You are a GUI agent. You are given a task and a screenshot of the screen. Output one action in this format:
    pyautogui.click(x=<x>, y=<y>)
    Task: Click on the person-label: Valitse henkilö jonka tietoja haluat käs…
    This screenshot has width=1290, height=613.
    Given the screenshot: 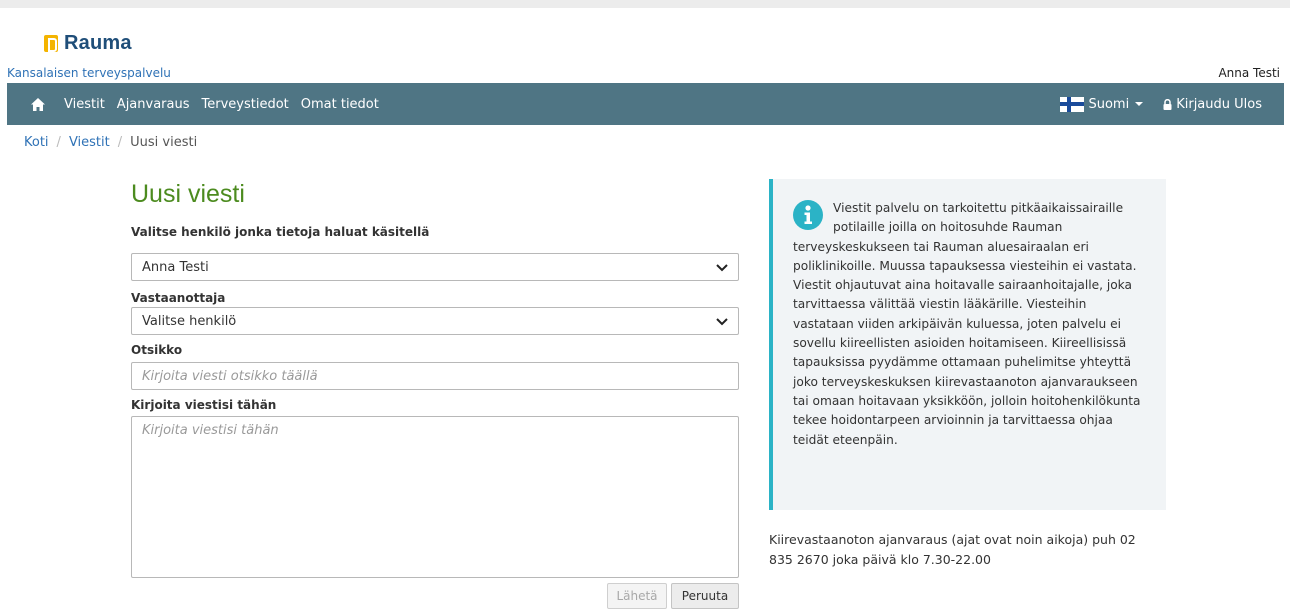 What is the action you would take?
    pyautogui.click(x=280, y=232)
    